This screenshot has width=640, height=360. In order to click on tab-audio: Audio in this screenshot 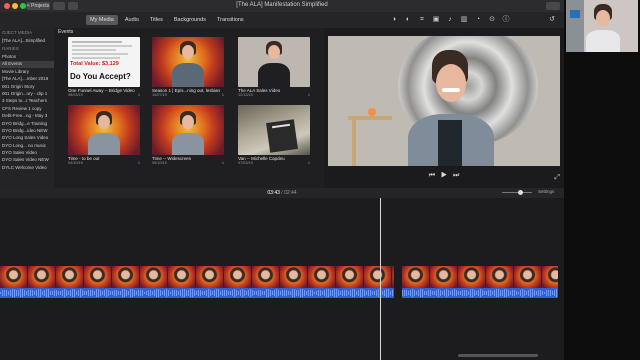, I will do `click(132, 20)`.